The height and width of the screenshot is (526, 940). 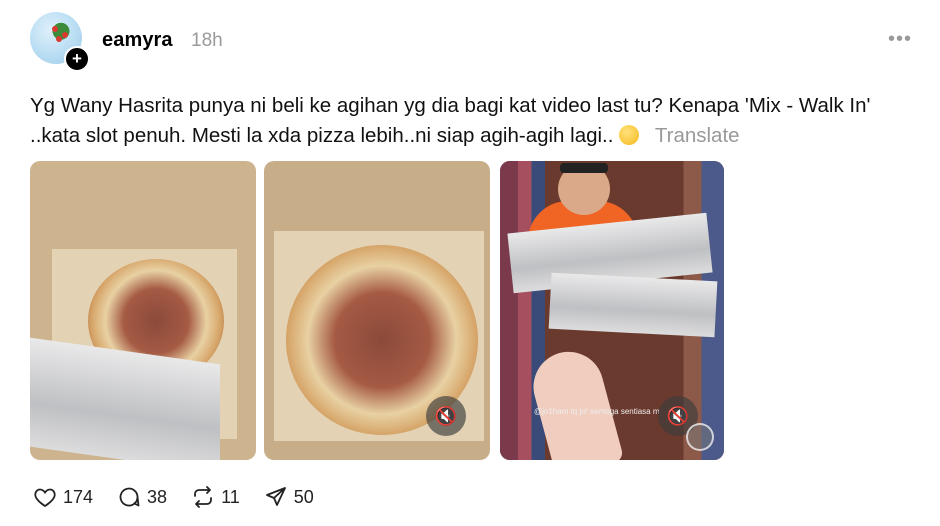 What do you see at coordinates (597, 411) in the screenshot?
I see `video-overlay-text: @jo1ham tq jo! semoga sentiasa m` at bounding box center [597, 411].